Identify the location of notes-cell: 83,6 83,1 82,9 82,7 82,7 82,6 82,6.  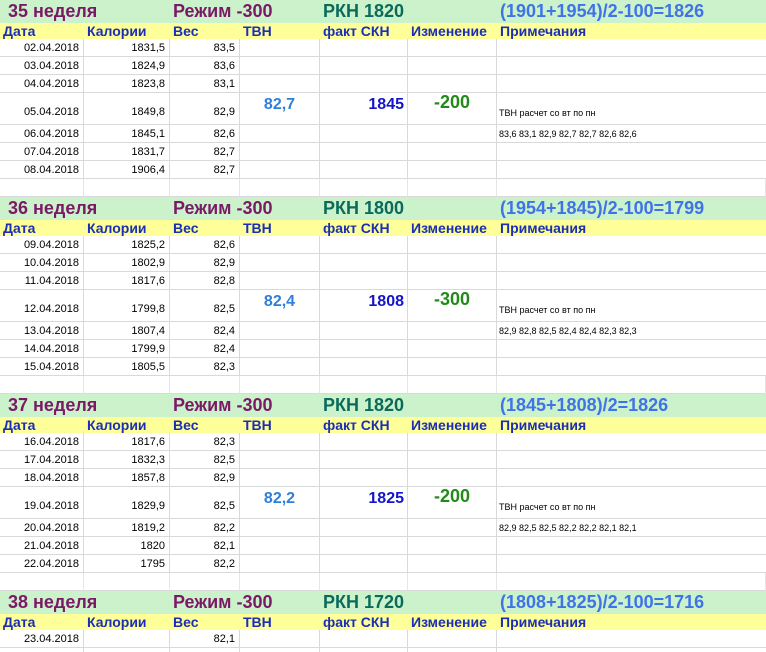
(631, 134).